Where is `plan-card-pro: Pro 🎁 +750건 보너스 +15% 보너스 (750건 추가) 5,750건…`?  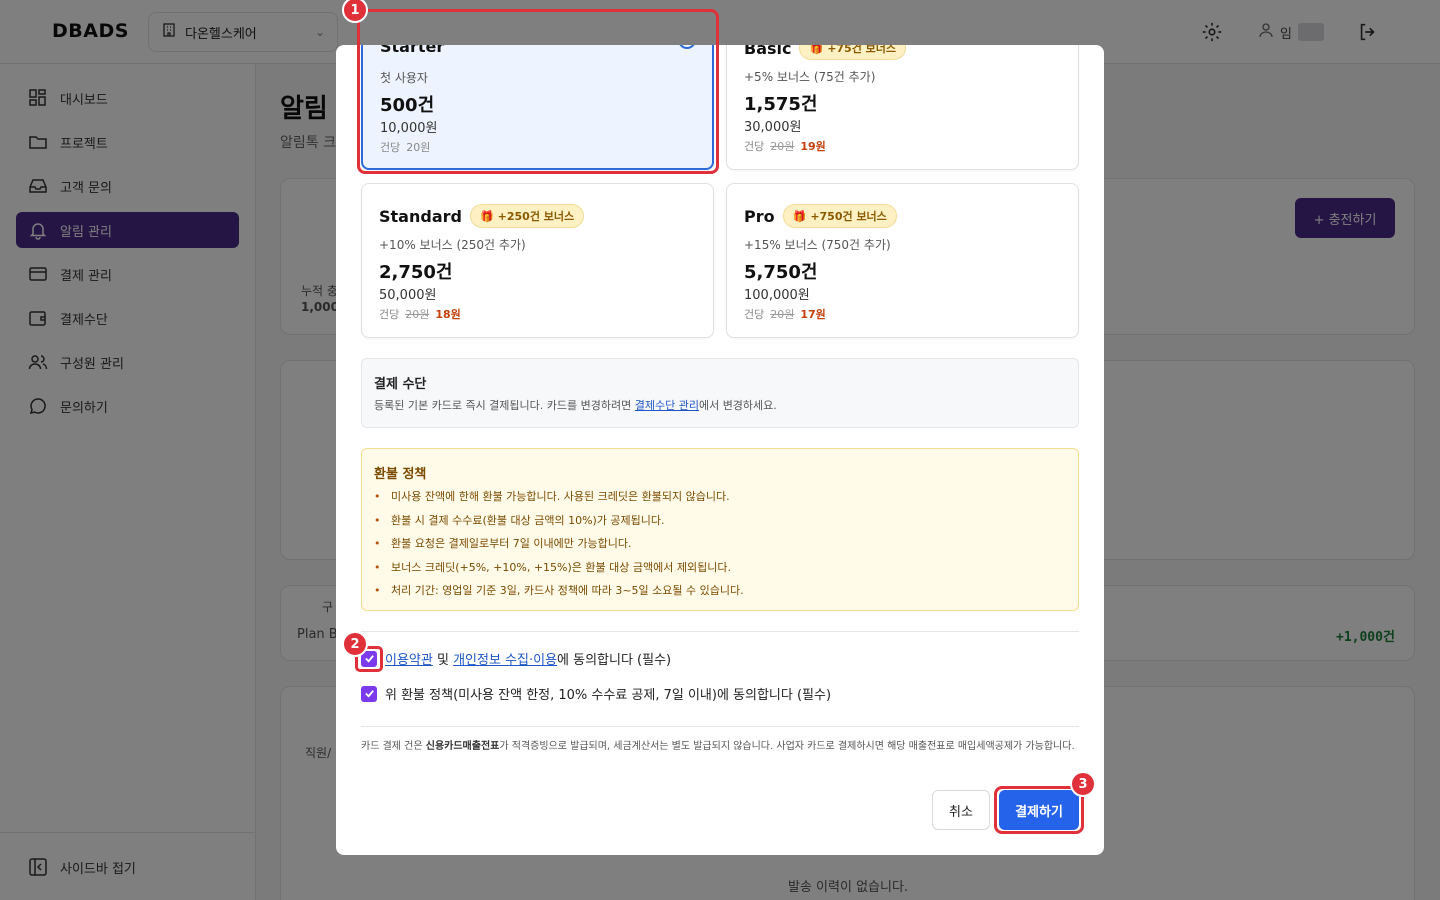
plan-card-pro: Pro 🎁 +750건 보너스 +15% 보너스 (750건 추가) 5,750건… is located at coordinates (902, 260).